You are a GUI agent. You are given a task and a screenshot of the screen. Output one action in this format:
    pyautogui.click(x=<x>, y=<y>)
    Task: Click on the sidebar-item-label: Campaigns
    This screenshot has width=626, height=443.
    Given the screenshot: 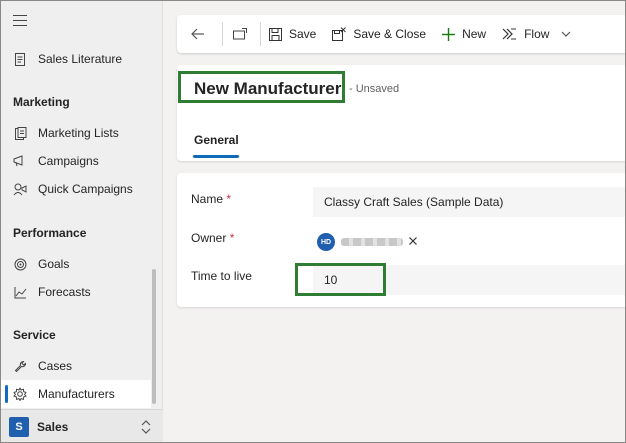 What is the action you would take?
    pyautogui.click(x=68, y=161)
    